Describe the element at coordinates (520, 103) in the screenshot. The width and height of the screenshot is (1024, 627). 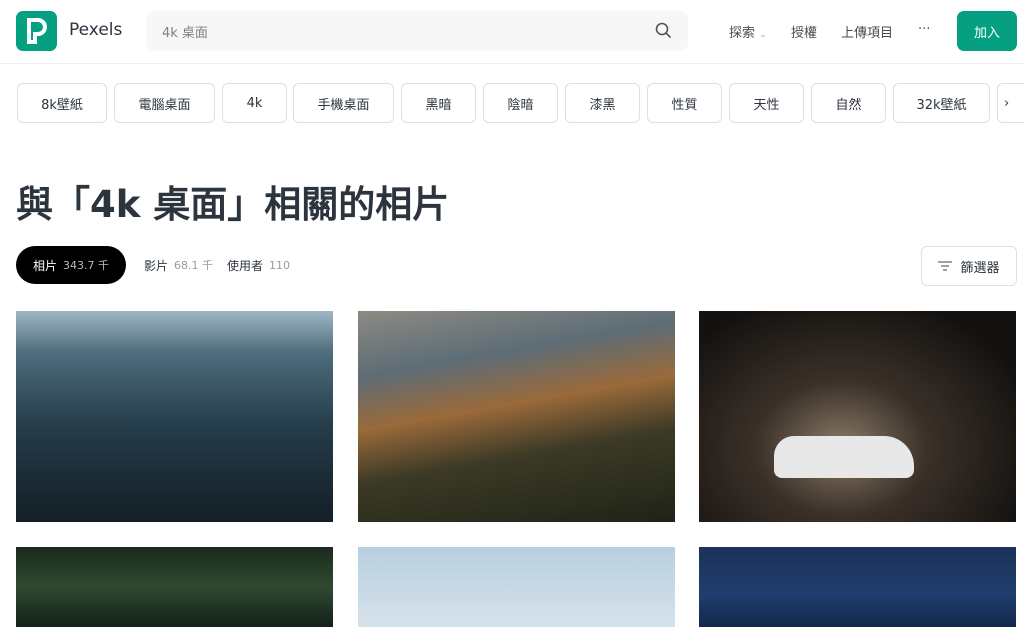
I see `chip: 陰暗` at that location.